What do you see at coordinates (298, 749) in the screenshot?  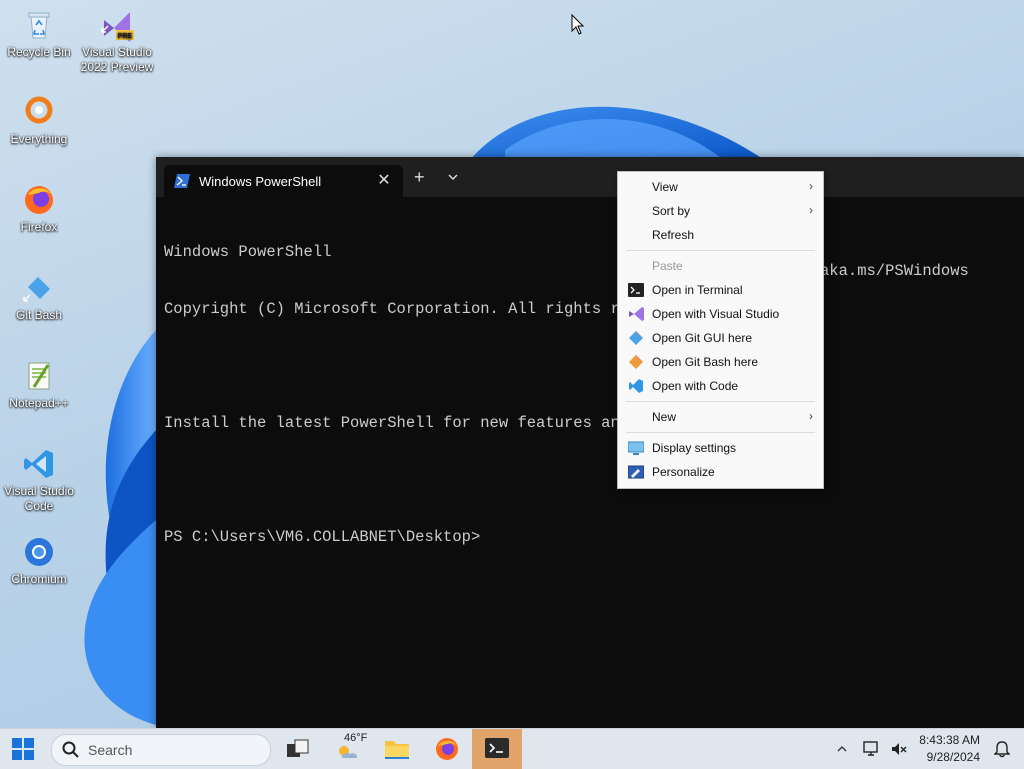 I see `task-view-icon` at bounding box center [298, 749].